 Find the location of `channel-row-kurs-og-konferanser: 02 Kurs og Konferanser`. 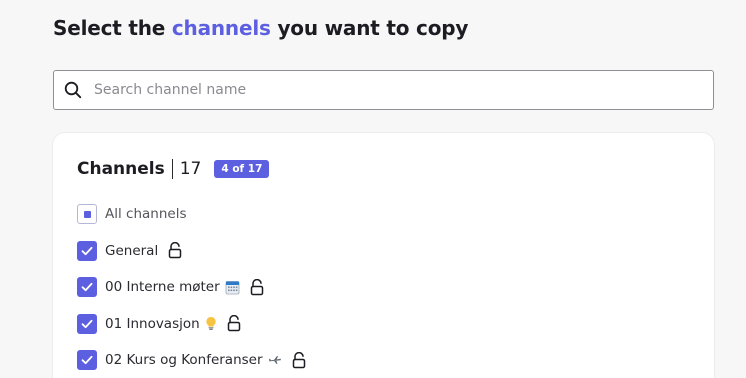

channel-row-kurs-og-konferanser: 02 Kurs og Konferanser is located at coordinates (192, 360).